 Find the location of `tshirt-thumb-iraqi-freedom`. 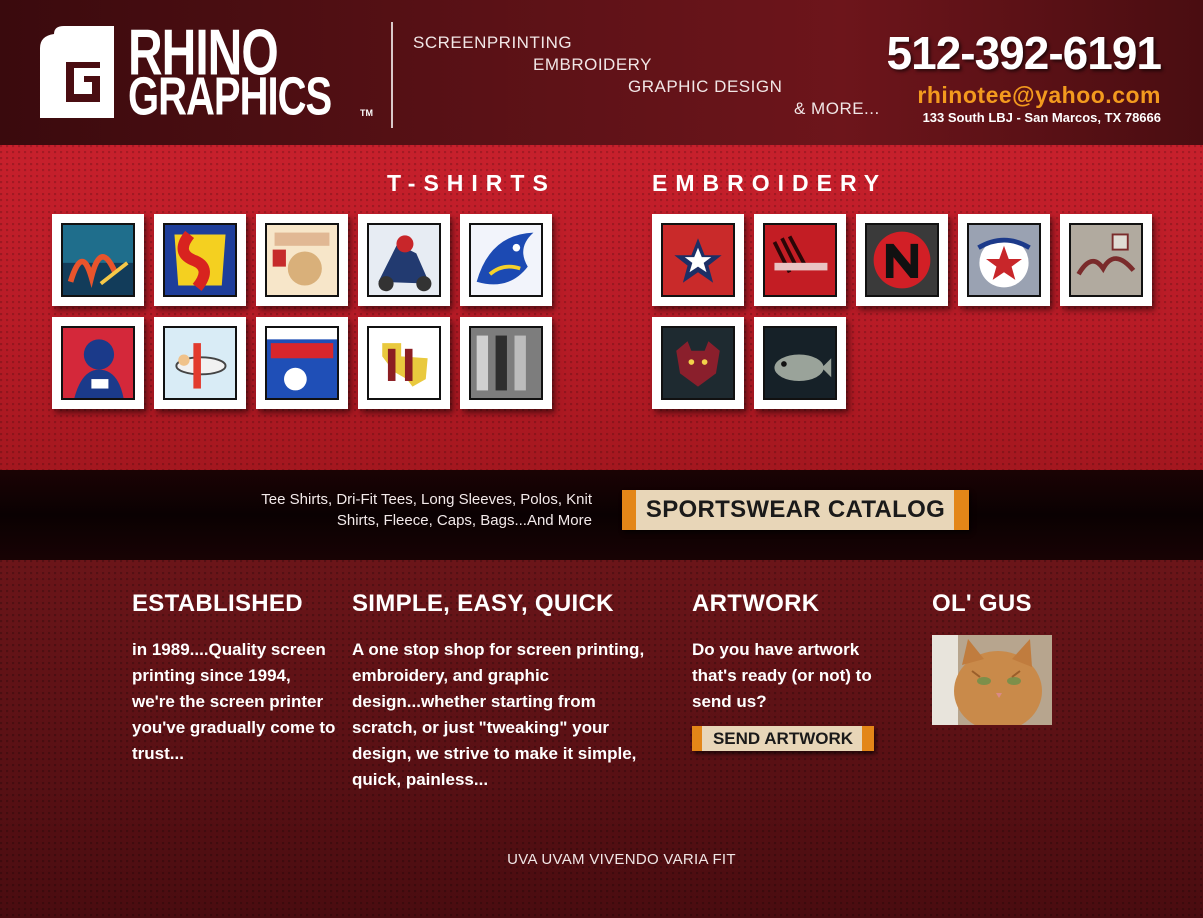

tshirt-thumb-iraqi-freedom is located at coordinates (302, 260).